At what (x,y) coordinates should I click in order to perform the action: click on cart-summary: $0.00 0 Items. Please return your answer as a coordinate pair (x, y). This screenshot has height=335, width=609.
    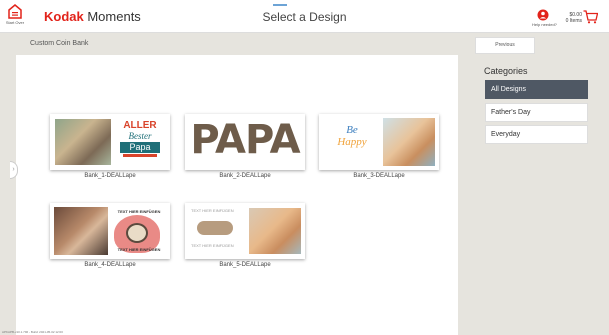
    Looking at the image, I should click on (571, 18).